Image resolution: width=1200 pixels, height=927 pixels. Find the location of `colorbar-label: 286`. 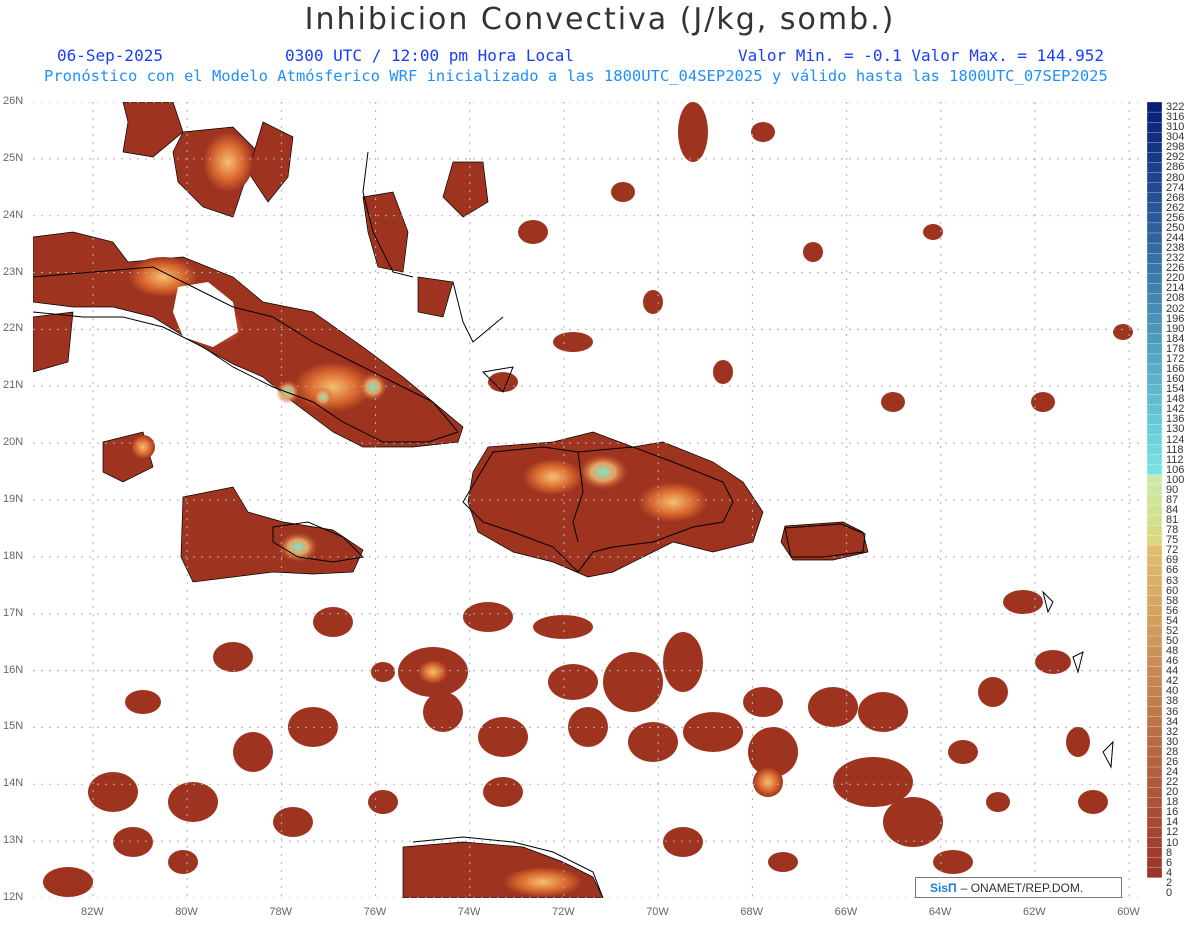

colorbar-label: 286 is located at coordinates (1175, 167).